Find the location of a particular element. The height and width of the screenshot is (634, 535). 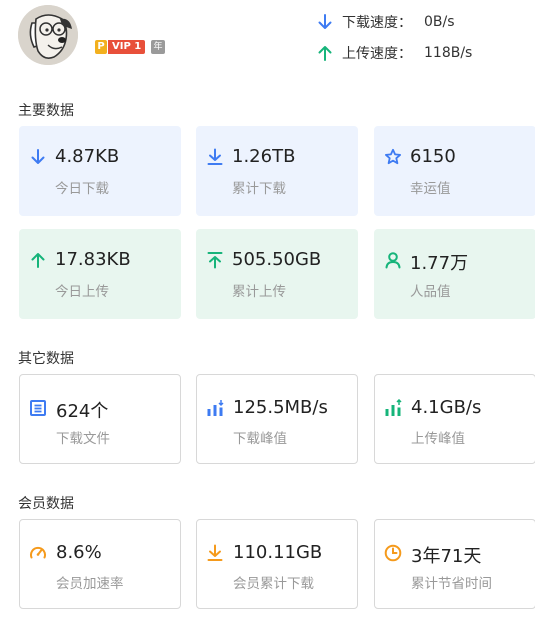

card-time-saved: 3年71天 累计节省时间 is located at coordinates (454, 564).